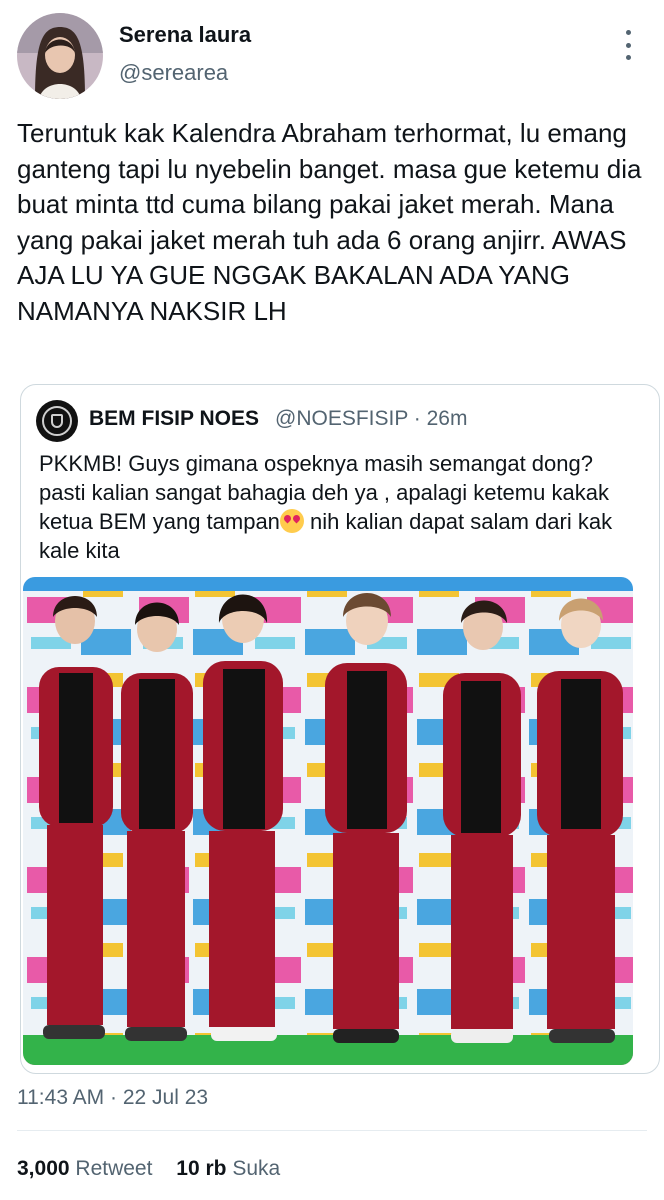 The image size is (664, 1200). What do you see at coordinates (332, 55) in the screenshot?
I see `tweet-header: Serena laura @serearea` at bounding box center [332, 55].